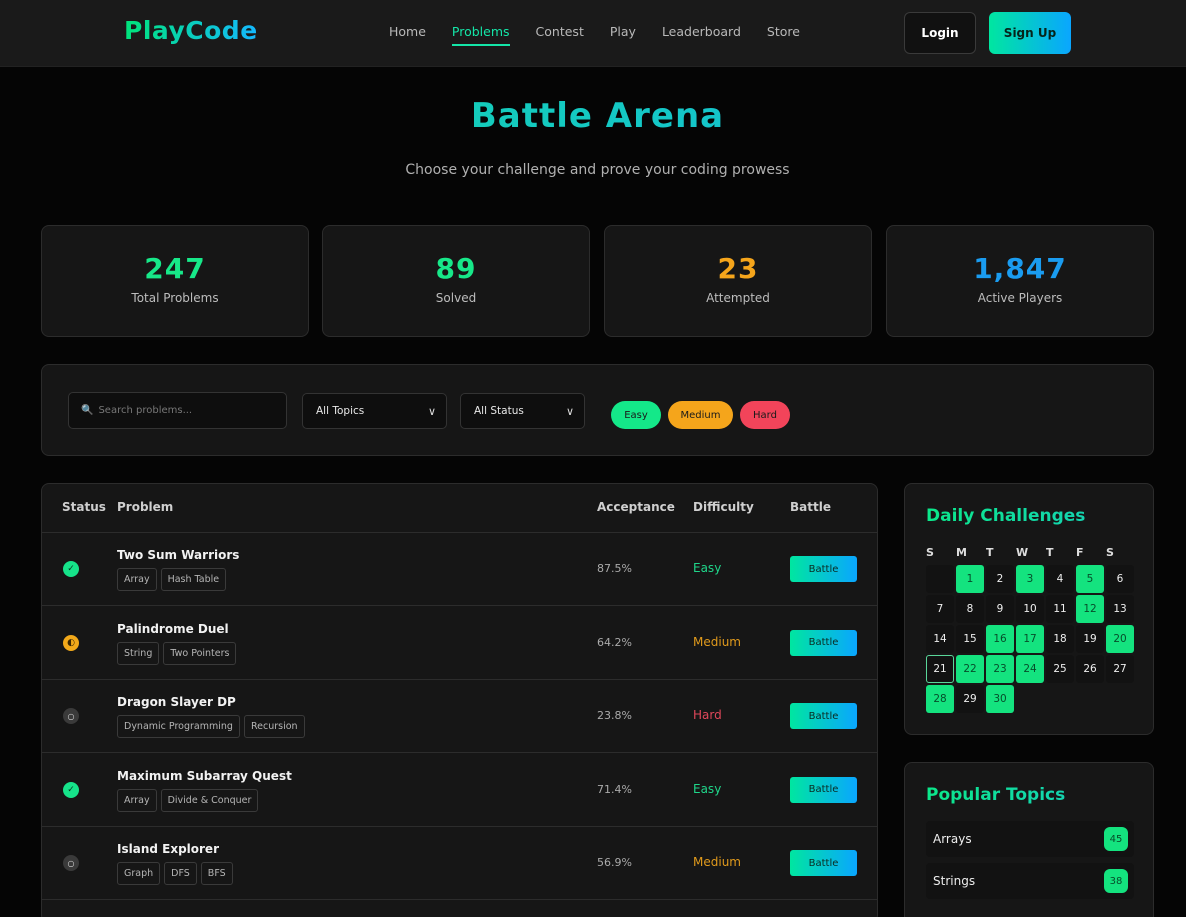 This screenshot has height=917, width=1186. I want to click on problem-title: Palindrome Duel, so click(173, 629).